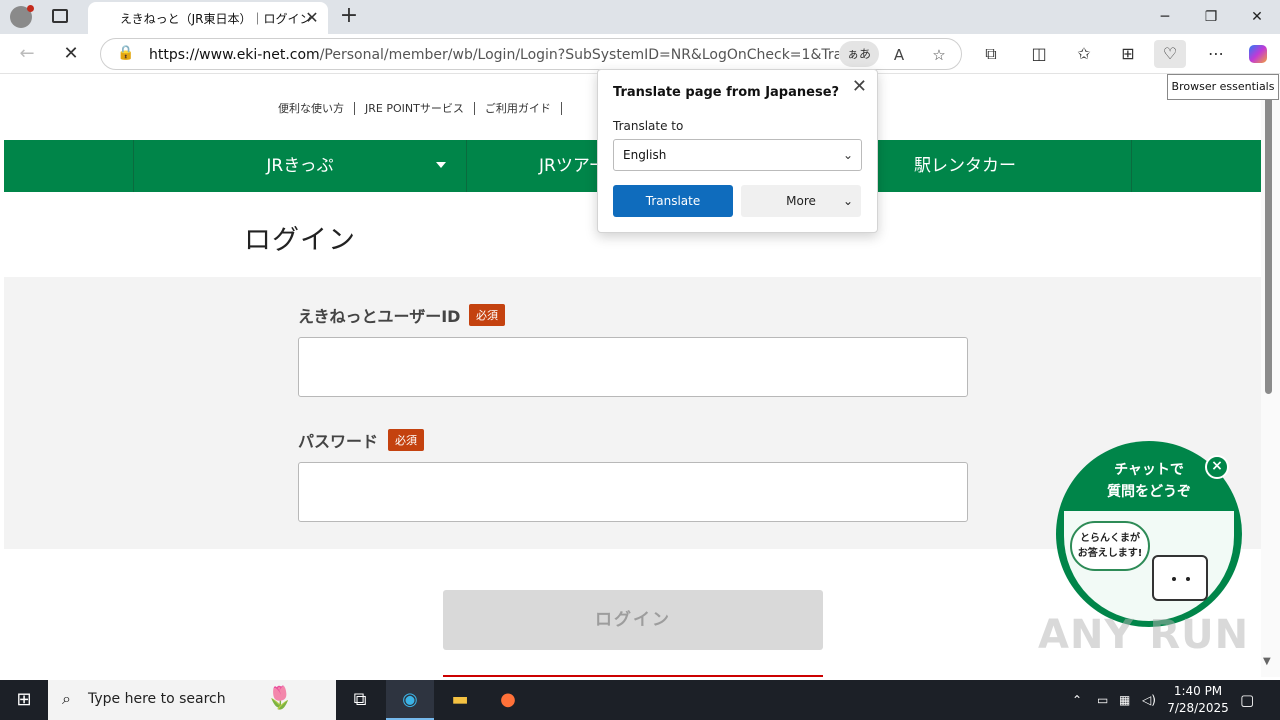  What do you see at coordinates (157, 699) in the screenshot?
I see `taskbar-search-placeholder: Type here to search` at bounding box center [157, 699].